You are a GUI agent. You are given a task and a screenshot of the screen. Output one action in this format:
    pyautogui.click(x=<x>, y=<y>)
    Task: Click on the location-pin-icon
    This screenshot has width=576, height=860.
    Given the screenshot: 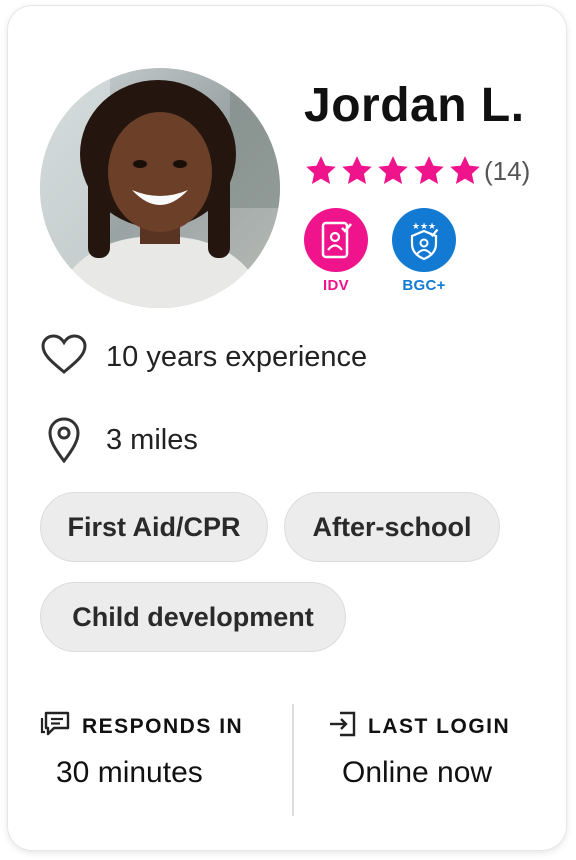 What is the action you would take?
    pyautogui.click(x=64, y=440)
    